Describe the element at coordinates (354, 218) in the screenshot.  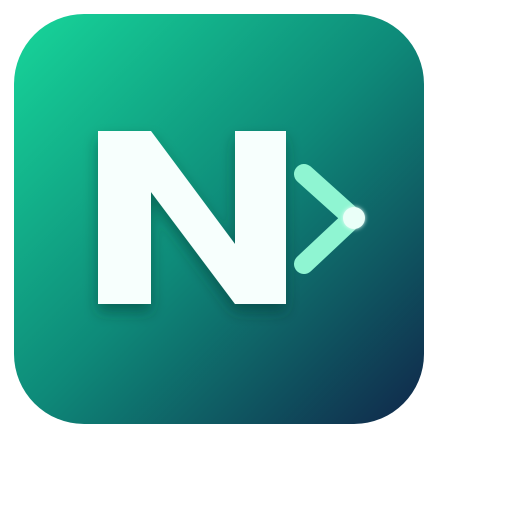
I see `chevron-dot-icon` at that location.